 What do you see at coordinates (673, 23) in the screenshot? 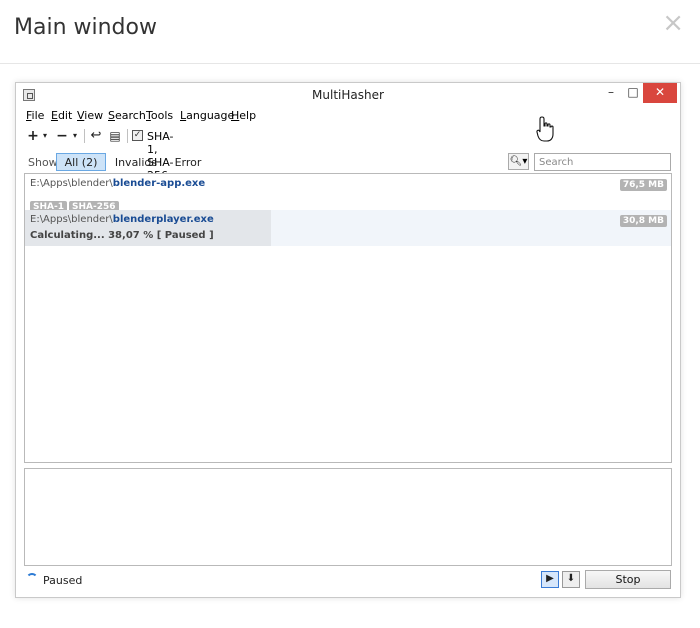
I see `dialog-close-icon: ×` at bounding box center [673, 23].